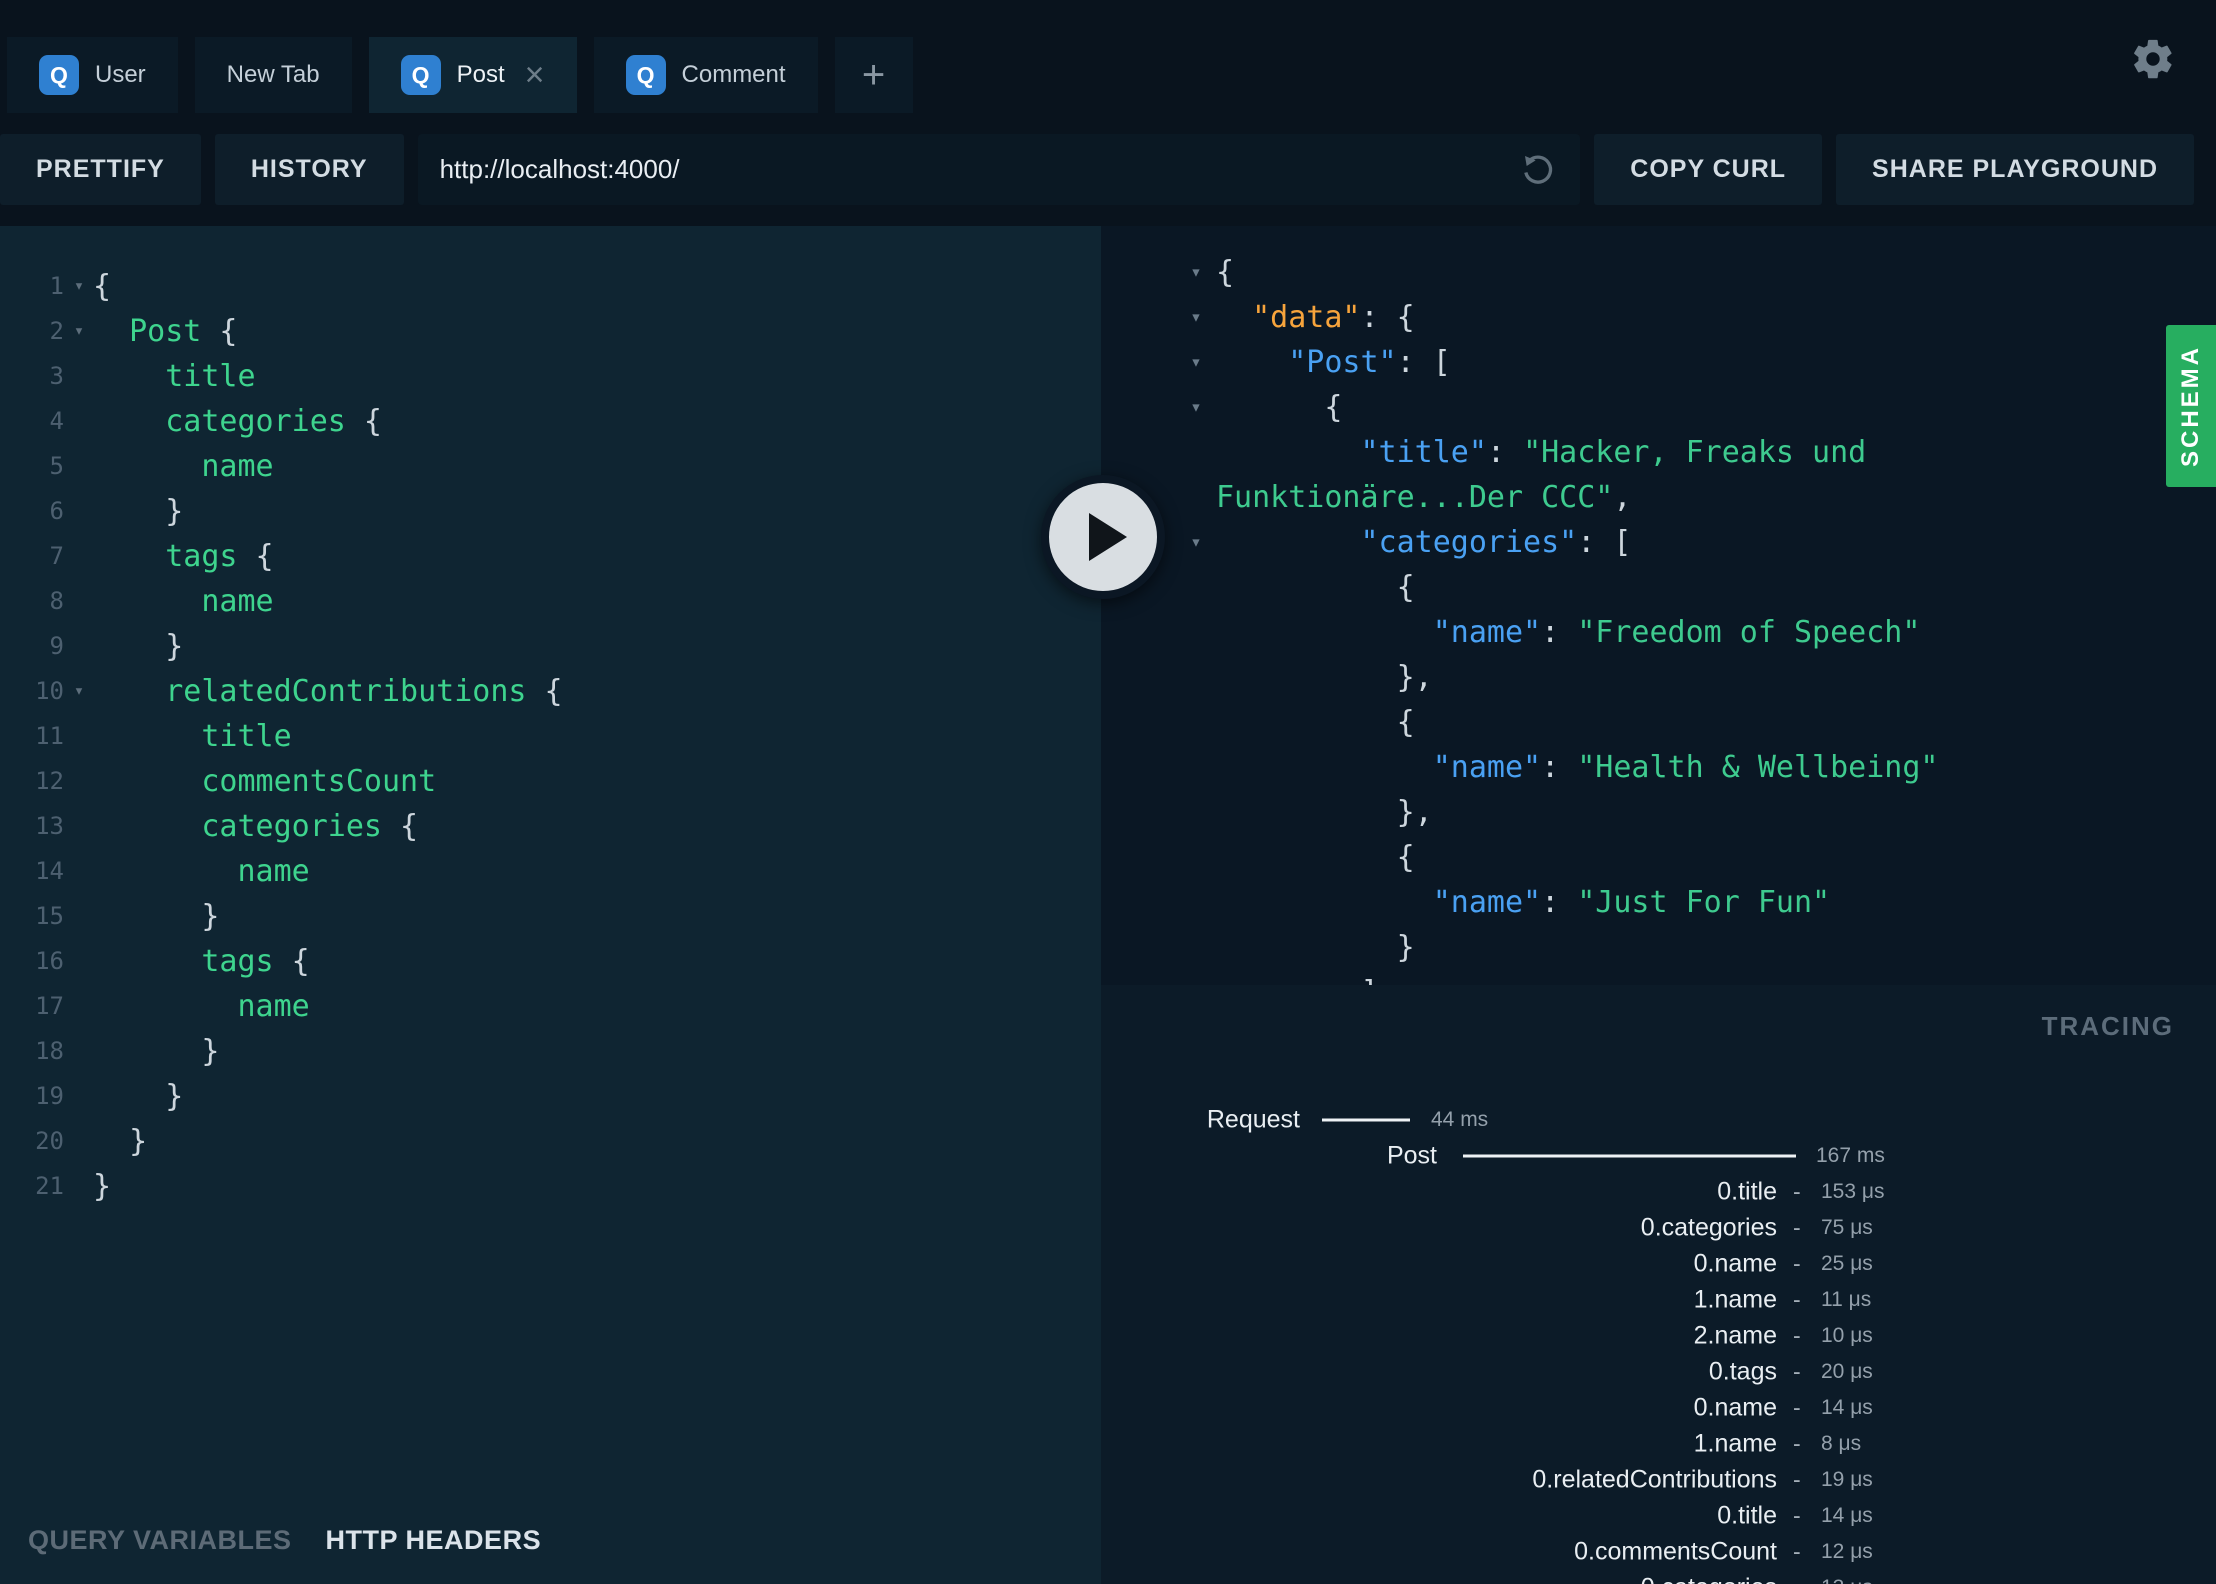 The height and width of the screenshot is (1584, 2216). I want to click on tab-comment: Q Comment, so click(705, 75).